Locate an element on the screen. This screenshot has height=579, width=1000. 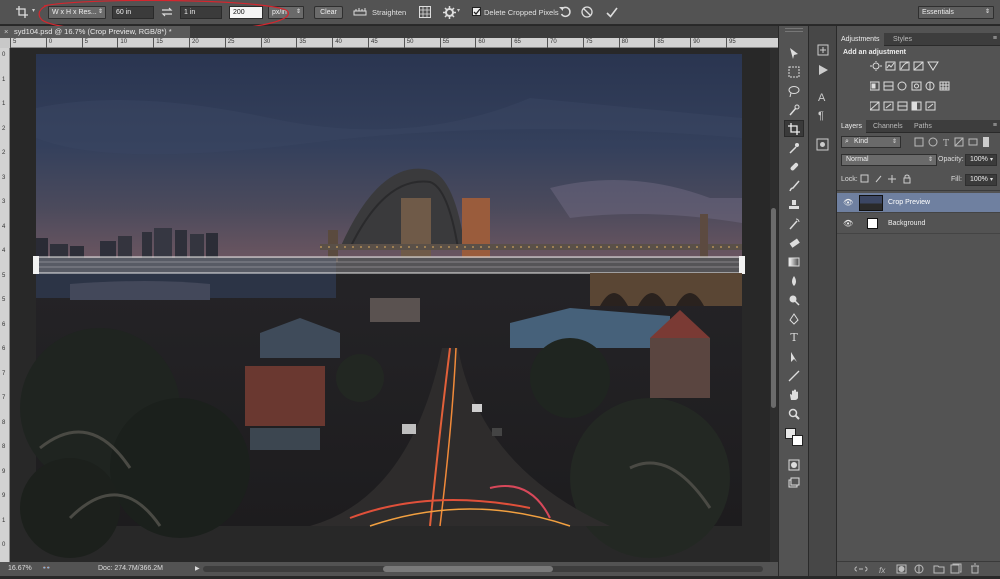
opacity-field: 100% ▾ is located at coordinates (981, 160).